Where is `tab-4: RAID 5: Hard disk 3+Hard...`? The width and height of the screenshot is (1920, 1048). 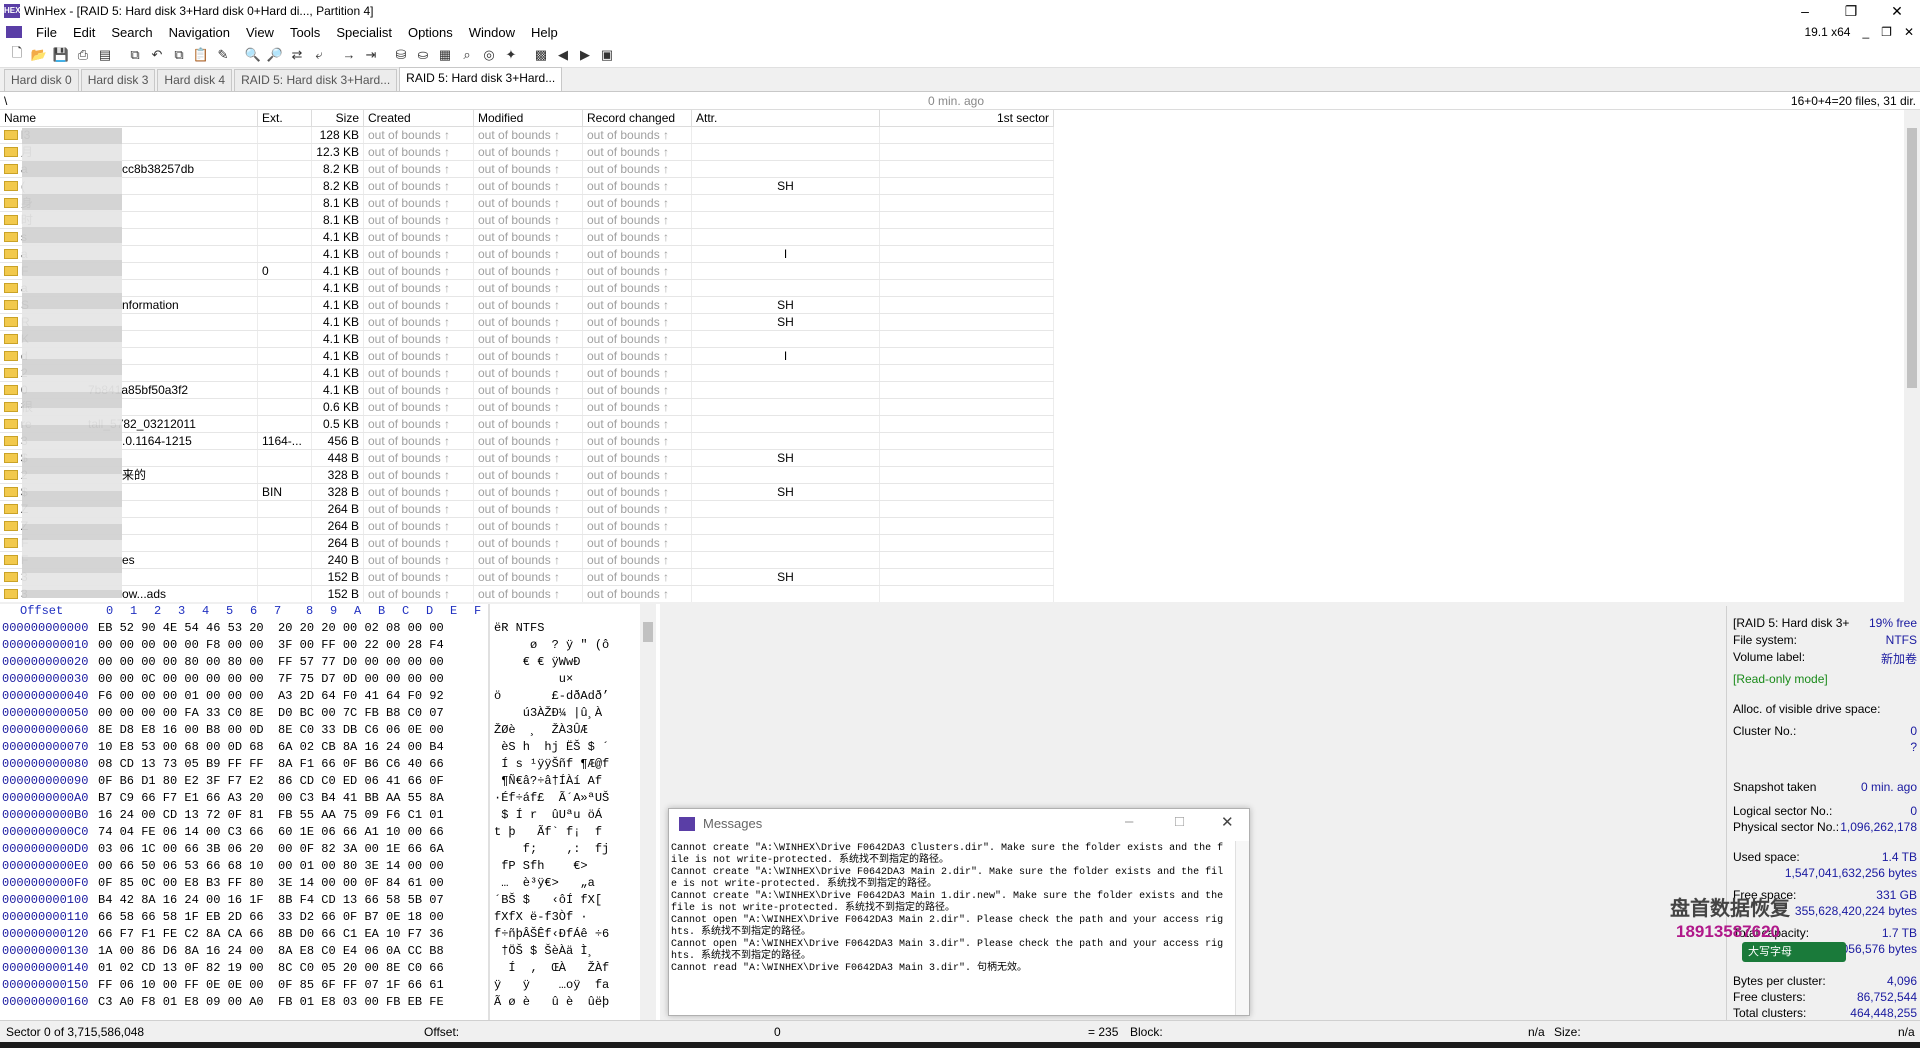
tab-4: RAID 5: Hard disk 3+Hard... is located at coordinates (481, 79).